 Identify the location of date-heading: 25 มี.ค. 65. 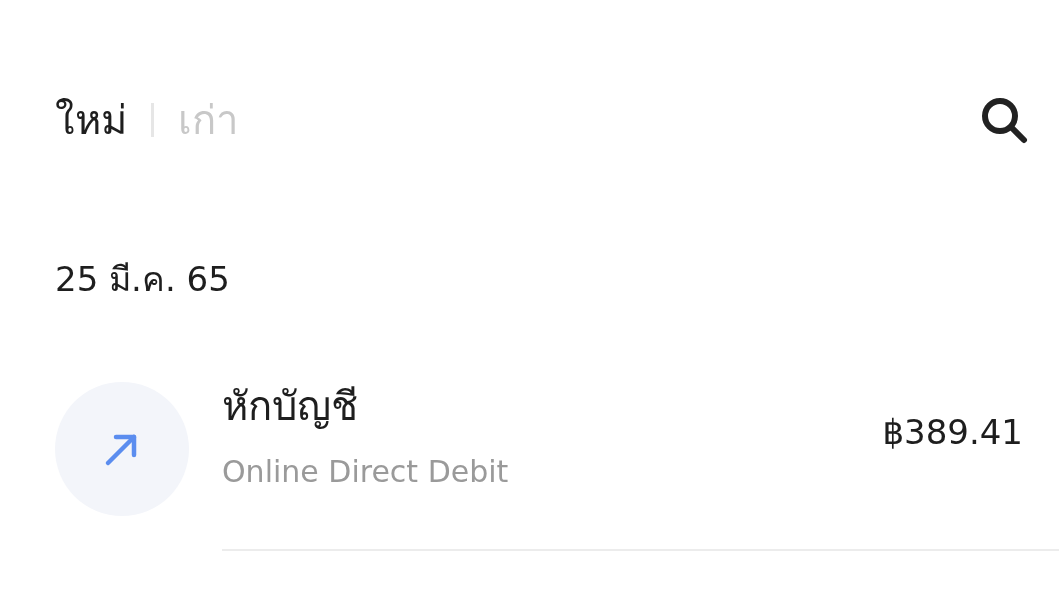
(142, 279).